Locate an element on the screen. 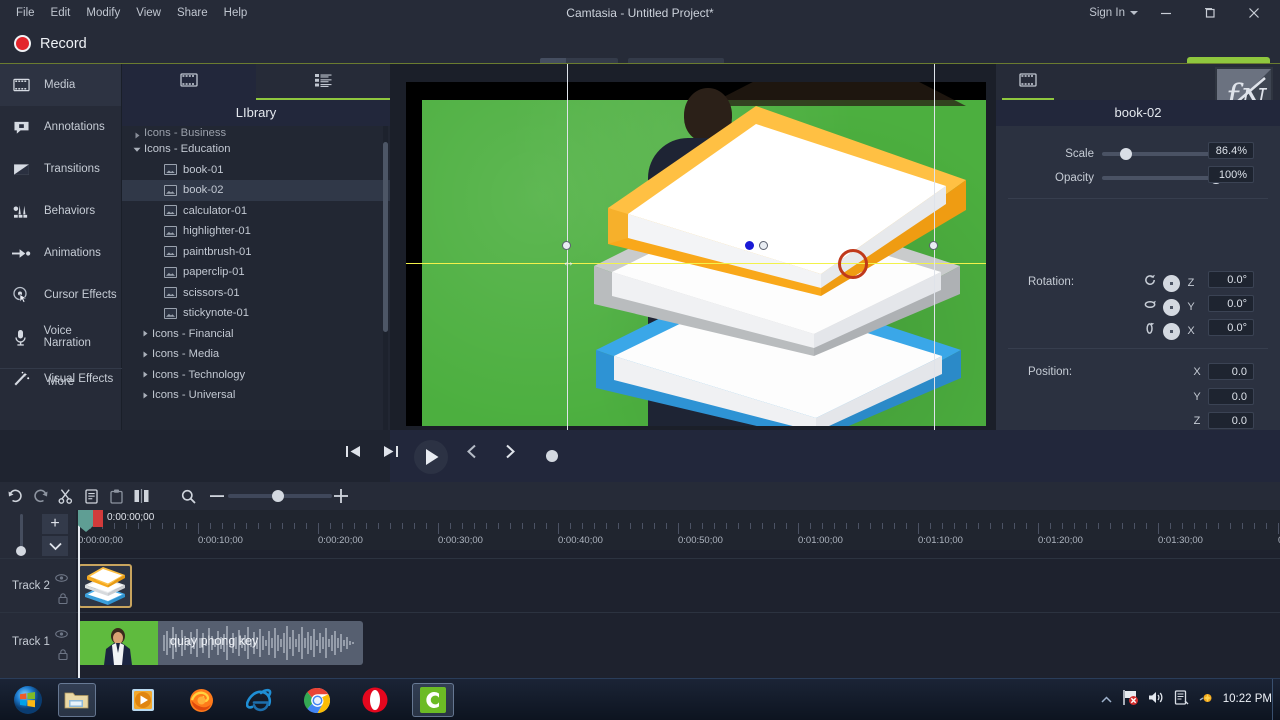 The height and width of the screenshot is (720, 1280). rotation-x-field: 0.0° is located at coordinates (1231, 327).